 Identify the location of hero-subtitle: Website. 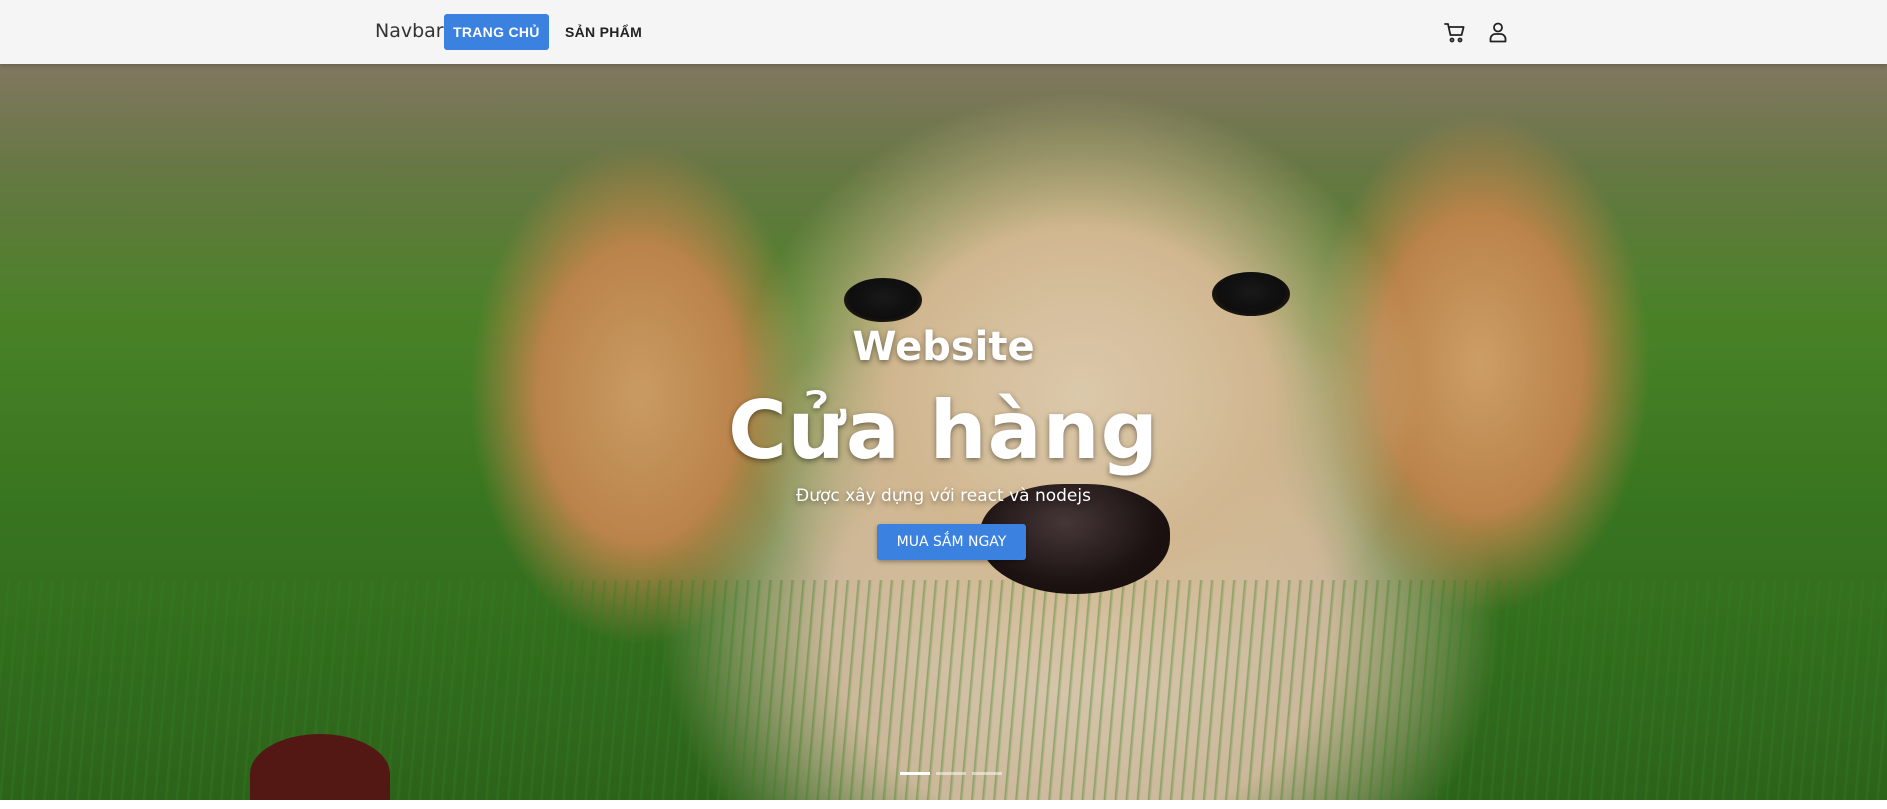
(943, 347).